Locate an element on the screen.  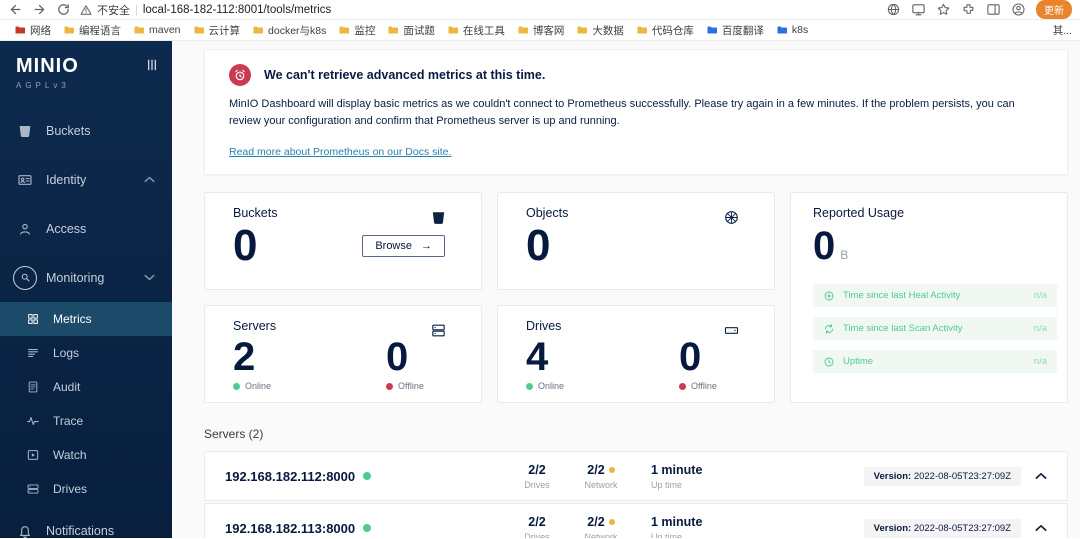
bookmark-item: 网络 is located at coordinates (32, 30).